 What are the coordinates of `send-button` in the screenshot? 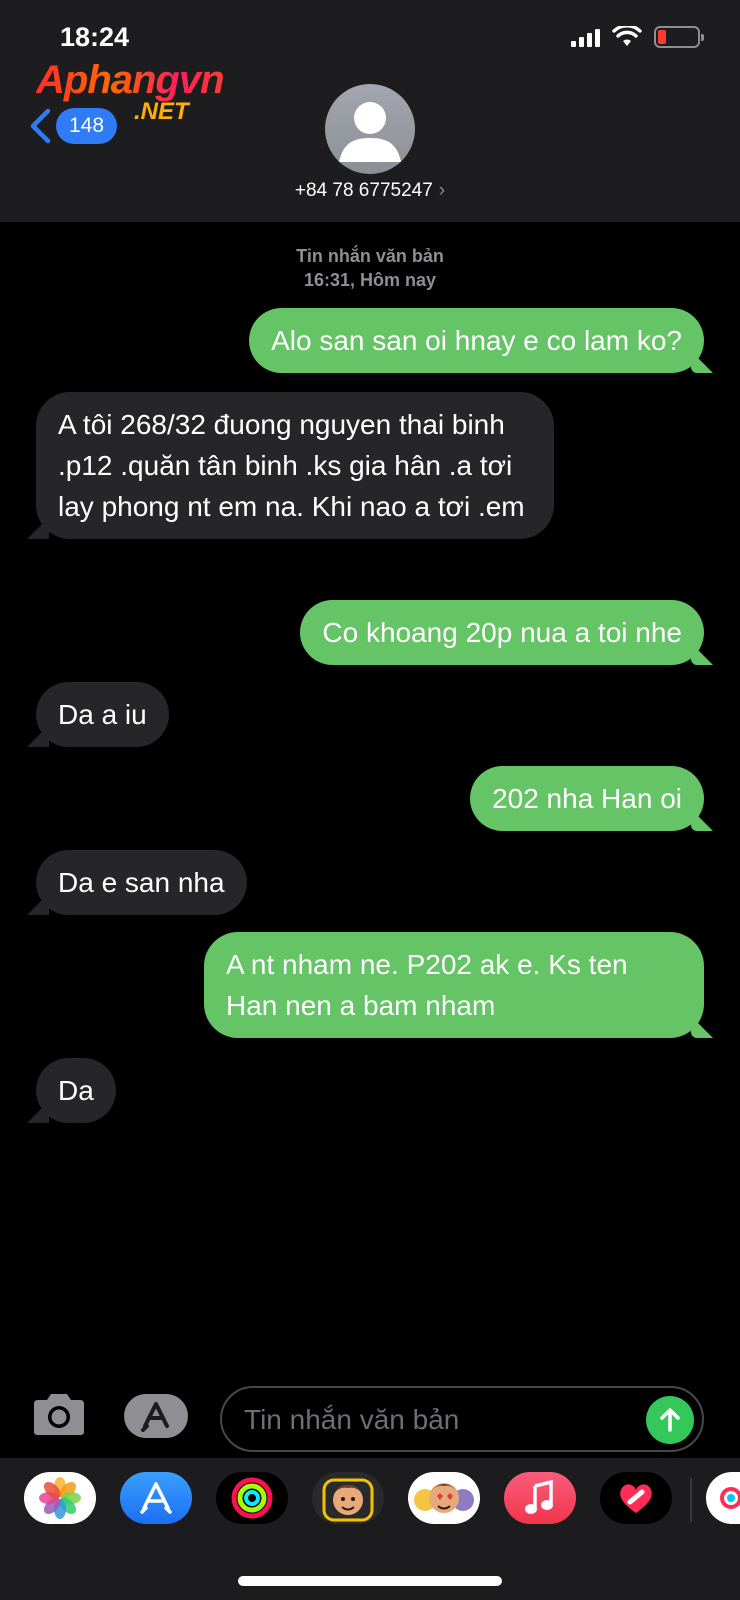 It's located at (670, 1420).